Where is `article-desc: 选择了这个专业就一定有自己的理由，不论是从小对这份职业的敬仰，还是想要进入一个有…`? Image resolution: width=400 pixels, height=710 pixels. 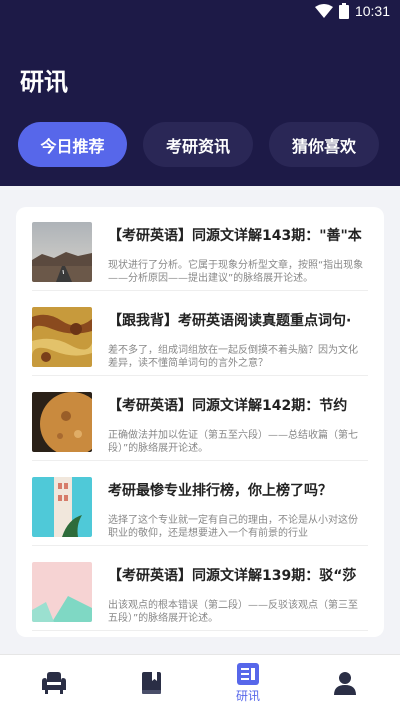 article-desc: 选择了这个专业就一定有自己的理由，不论是从小对这份职业的敬仰，还是想要进入一个有… is located at coordinates (233, 527).